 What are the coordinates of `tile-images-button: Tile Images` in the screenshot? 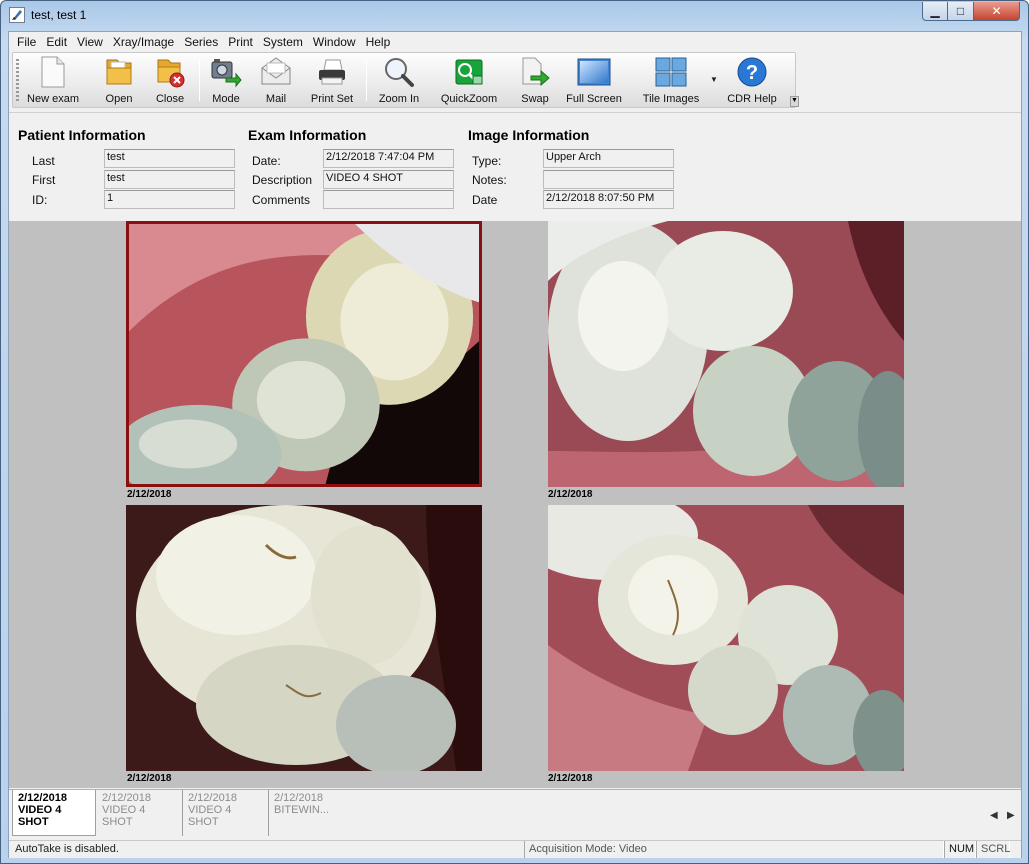 It's located at (671, 81).